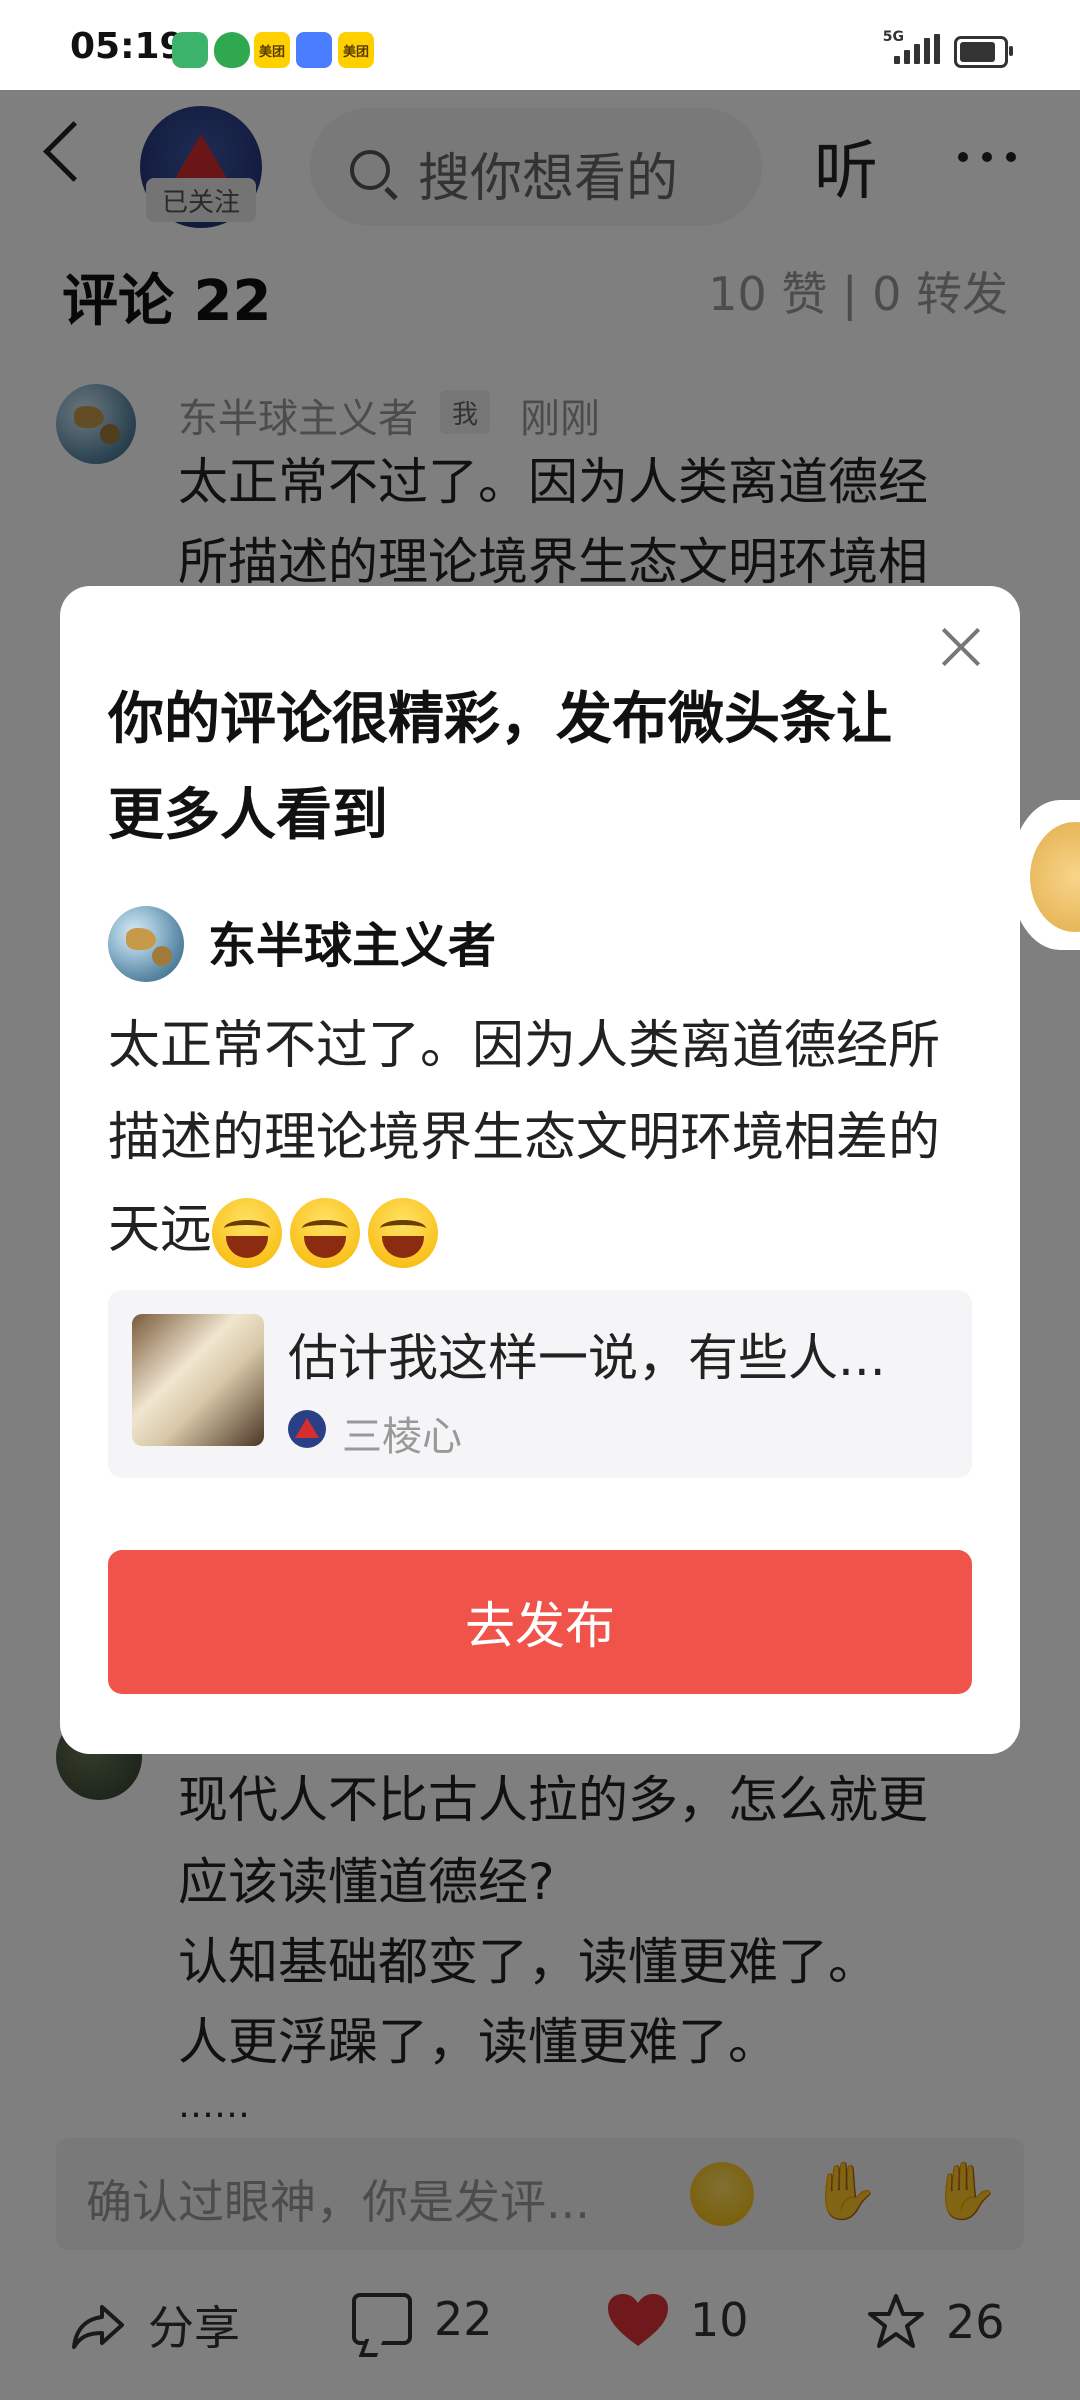  What do you see at coordinates (352, 946) in the screenshot?
I see `dialog-user-name: 东半球主义者` at bounding box center [352, 946].